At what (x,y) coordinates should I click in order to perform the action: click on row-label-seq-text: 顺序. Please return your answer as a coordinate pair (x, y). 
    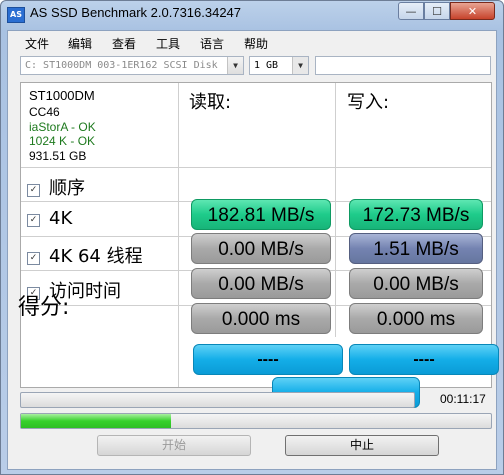
    Looking at the image, I should click on (67, 188).